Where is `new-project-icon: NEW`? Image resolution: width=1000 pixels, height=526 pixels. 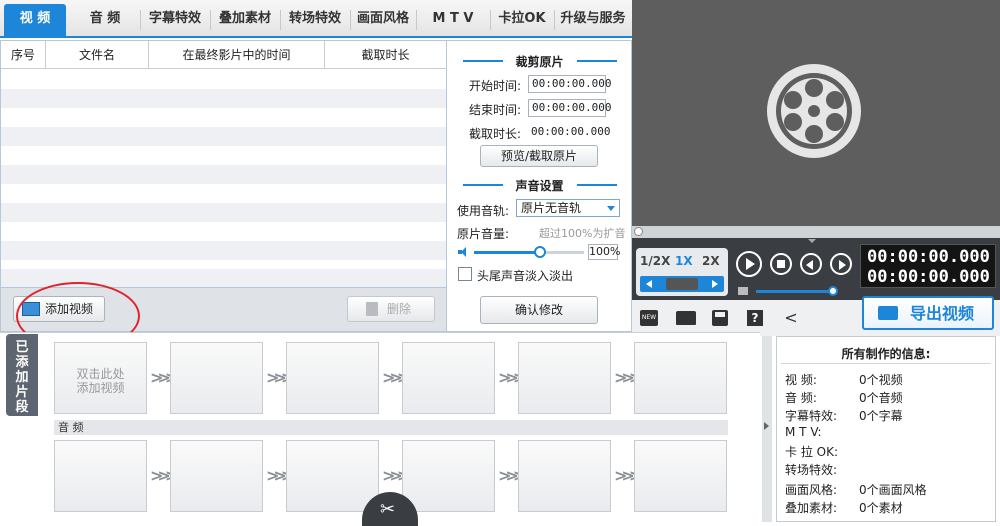
new-project-icon: NEW is located at coordinates (649, 318).